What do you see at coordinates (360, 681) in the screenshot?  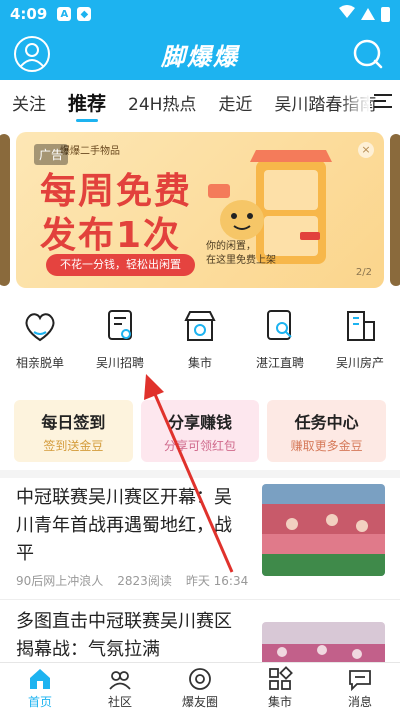 I see `chat-bubble-icon` at bounding box center [360, 681].